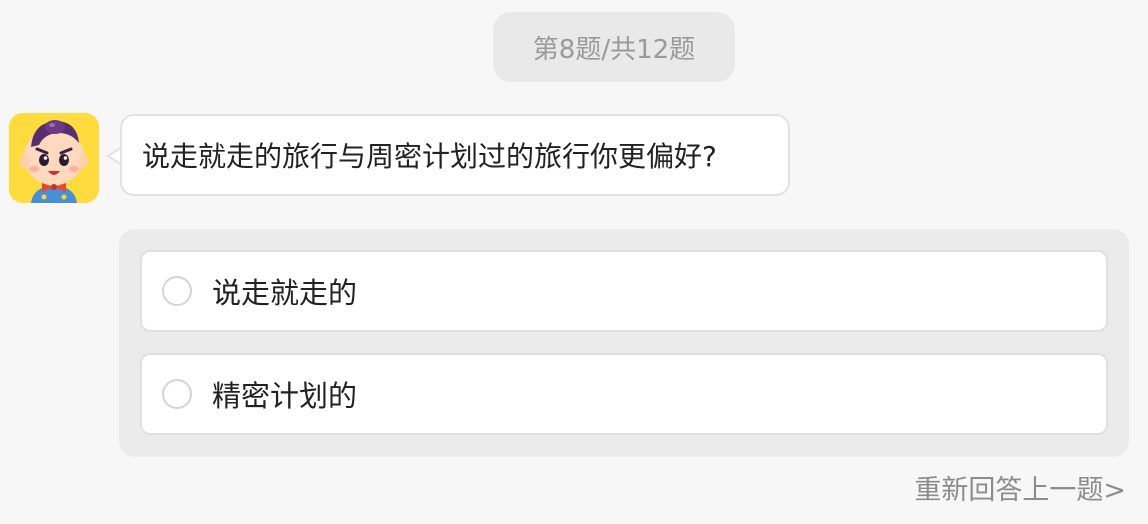 This screenshot has height=524, width=1148. I want to click on previous-question-link: 重新回答上一题>, so click(1020, 487).